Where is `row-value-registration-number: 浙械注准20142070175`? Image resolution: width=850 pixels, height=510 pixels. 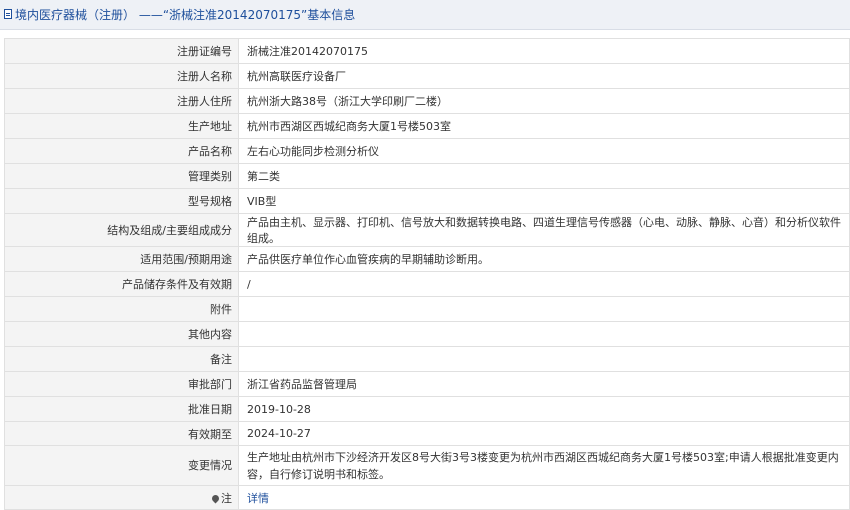 row-value-registration-number: 浙械注准20142070175 is located at coordinates (544, 51).